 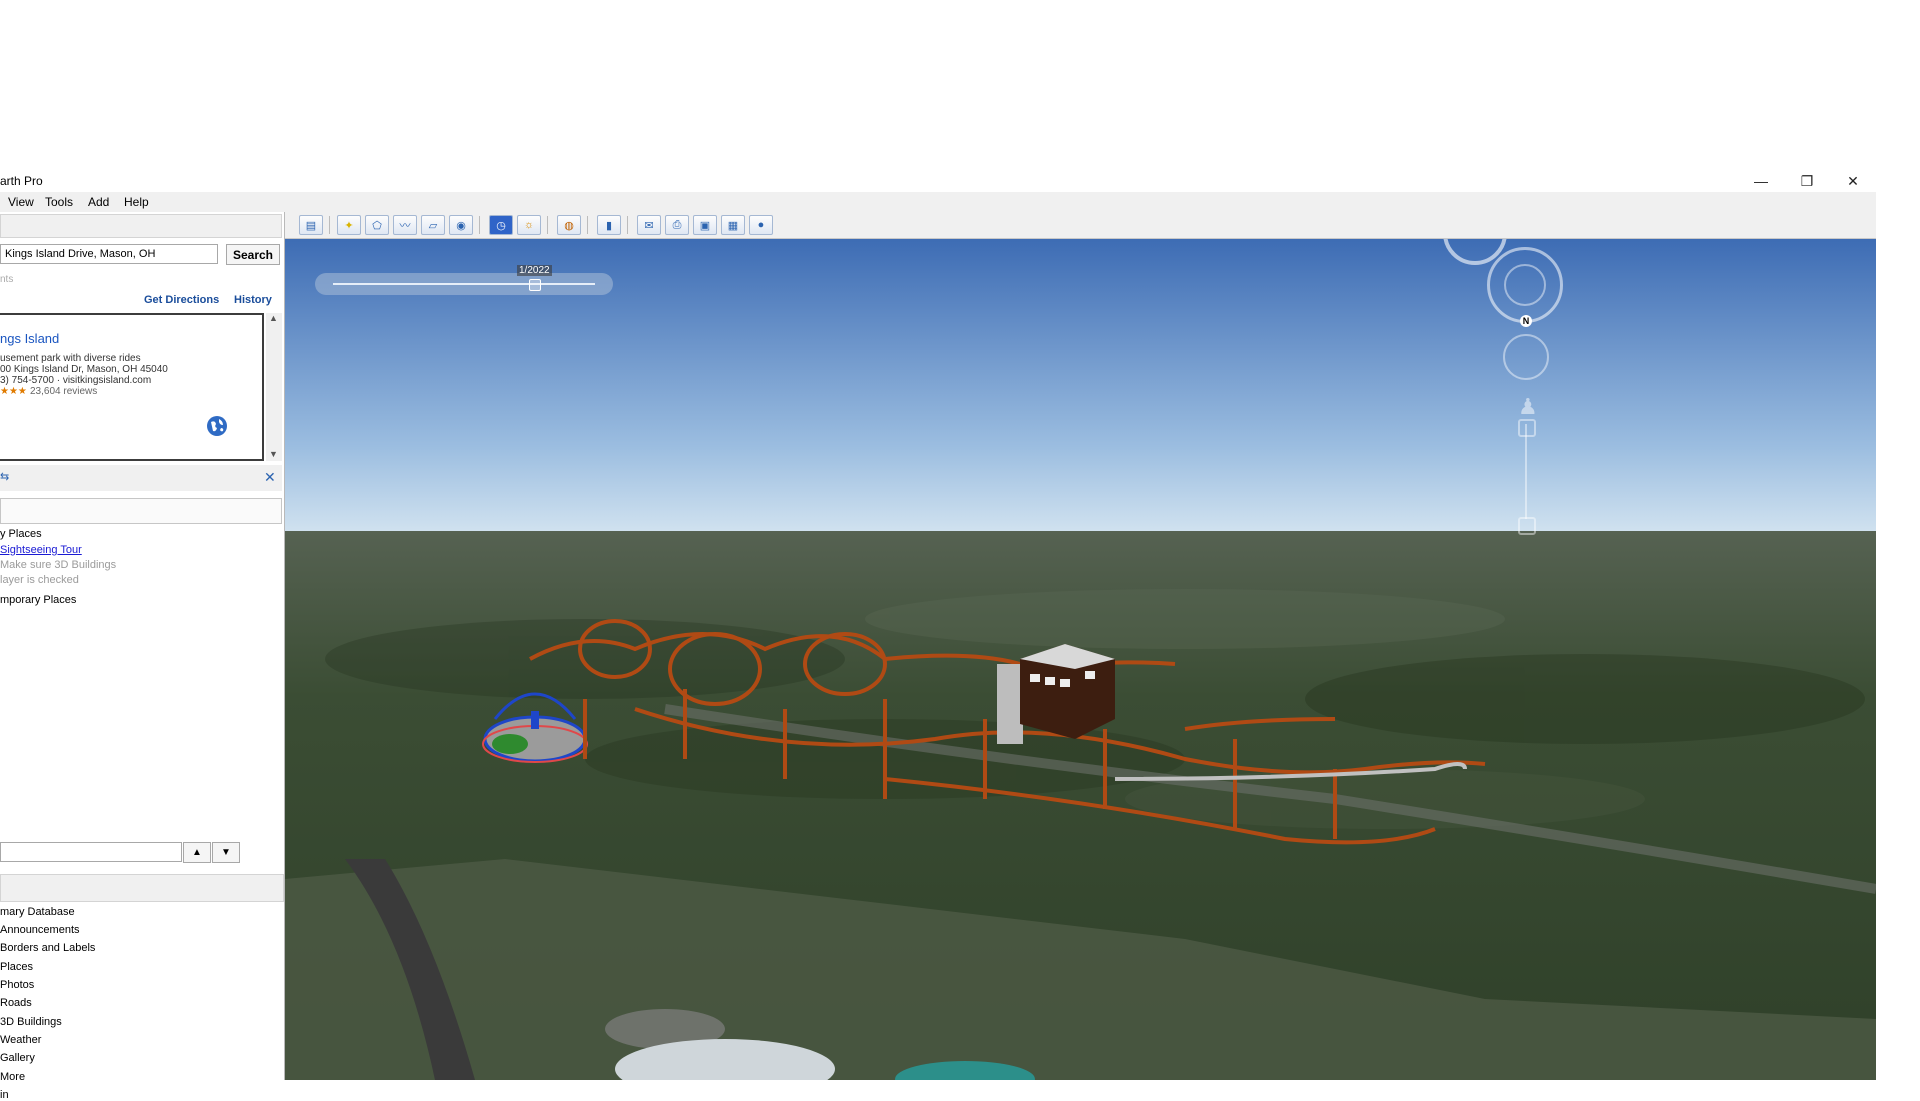 I want to click on tour-note-line2: layer is checked, so click(x=39, y=580).